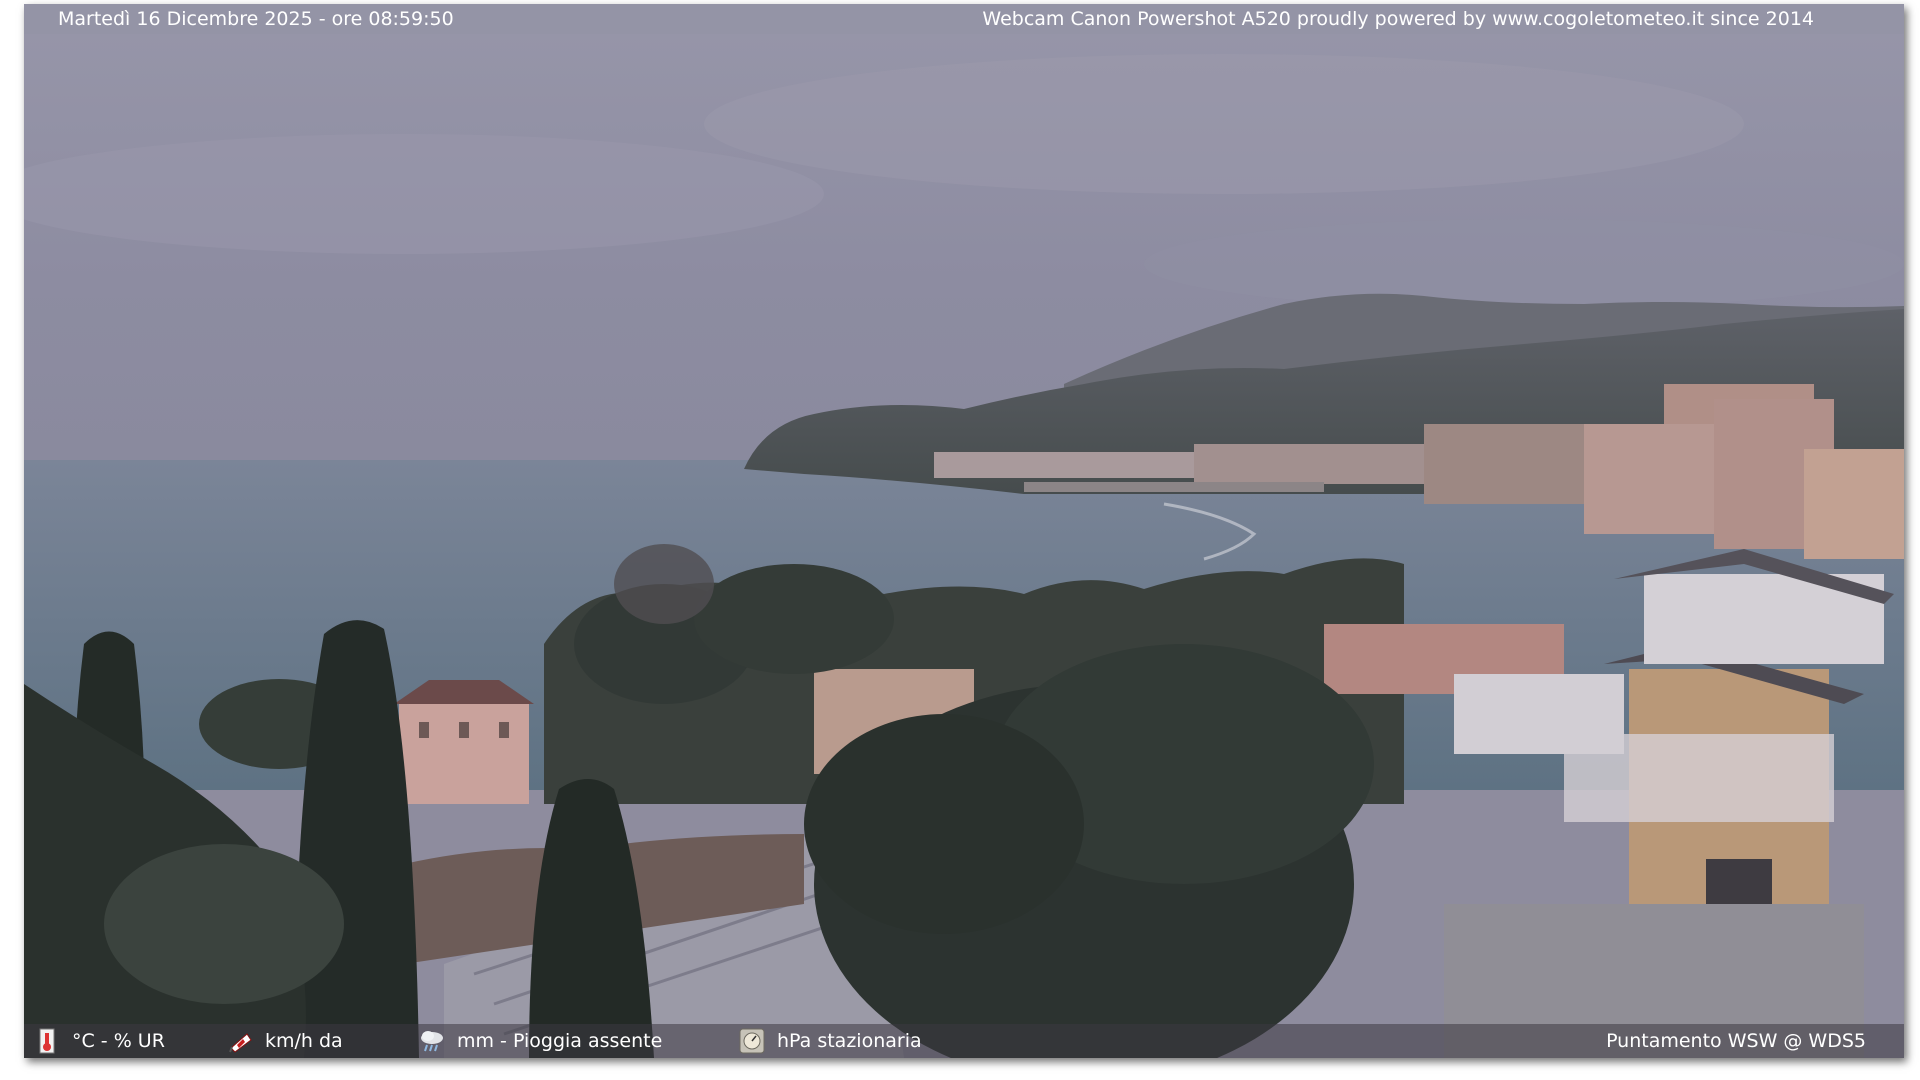  Describe the element at coordinates (47, 1041) in the screenshot. I see `thermometer-icon` at that location.